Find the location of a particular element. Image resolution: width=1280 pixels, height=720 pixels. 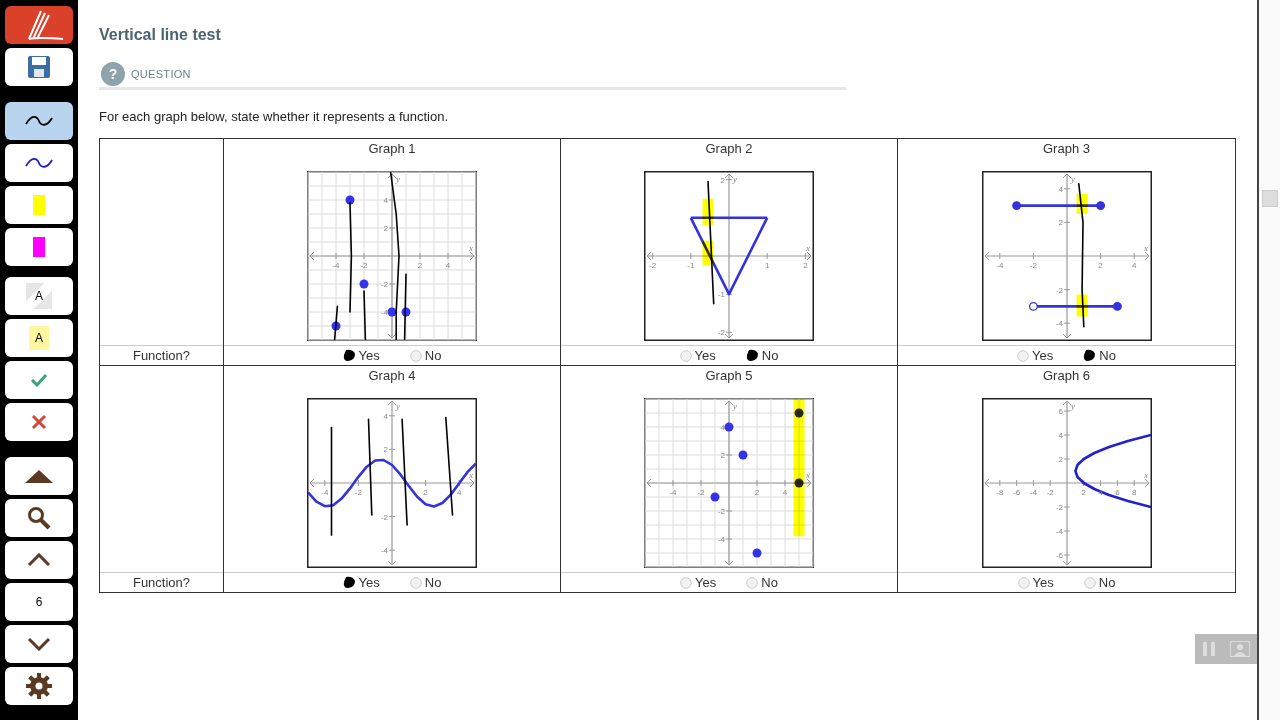

tick-label: -8 is located at coordinates (999, 492).